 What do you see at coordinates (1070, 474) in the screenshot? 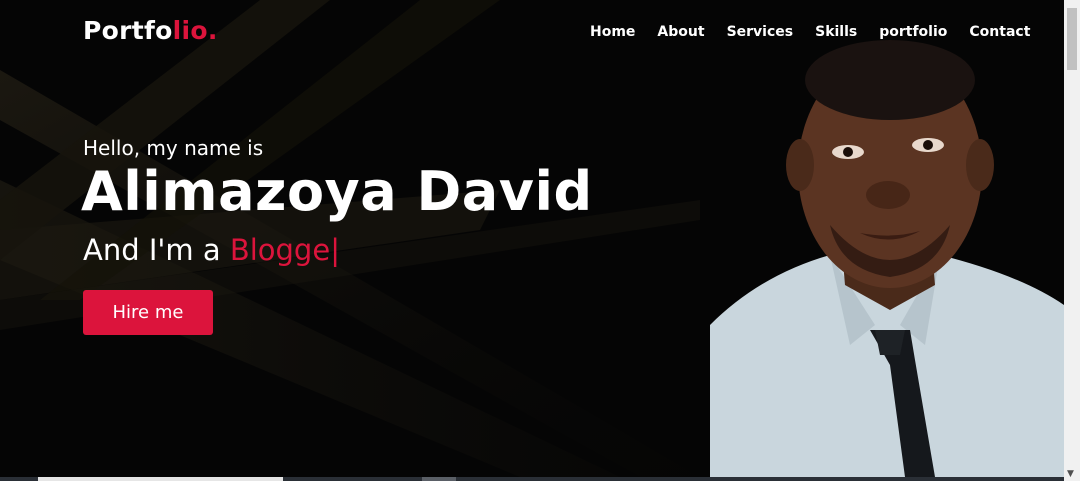
I see `scroll-down-arrow-icon: ▼` at bounding box center [1070, 474].